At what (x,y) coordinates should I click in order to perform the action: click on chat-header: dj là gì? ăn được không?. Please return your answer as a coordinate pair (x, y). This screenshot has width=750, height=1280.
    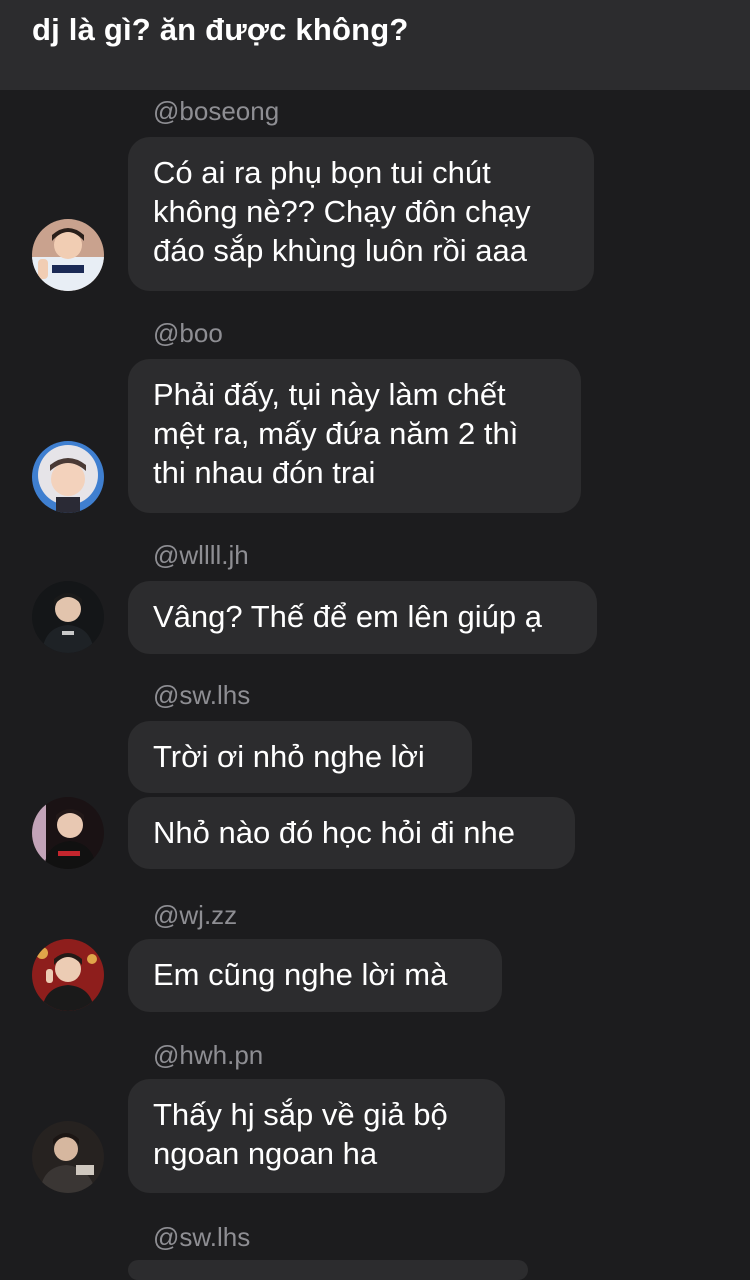
    Looking at the image, I should click on (375, 45).